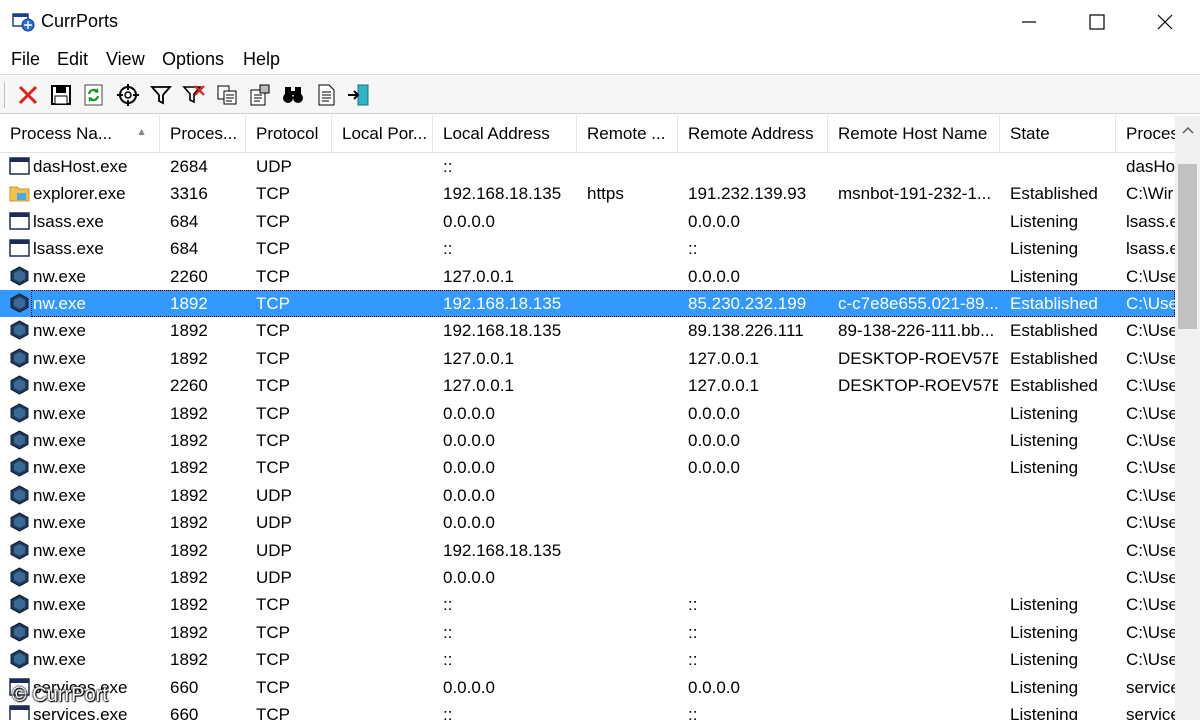  Describe the element at coordinates (61, 95) in the screenshot. I see `save-button` at that location.